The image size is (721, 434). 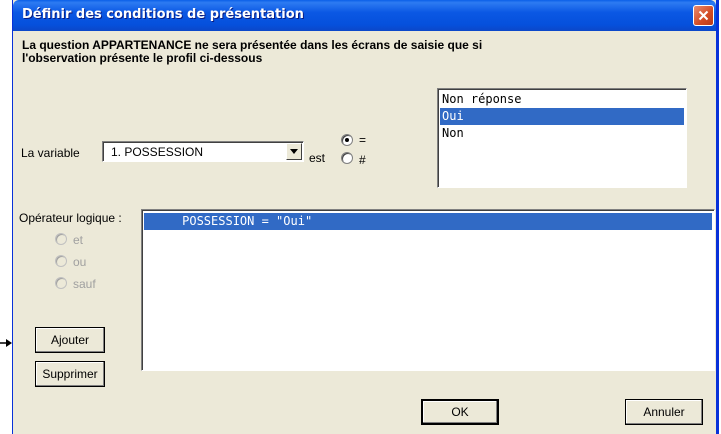 I want to click on radio-not-equal, so click(x=347, y=158).